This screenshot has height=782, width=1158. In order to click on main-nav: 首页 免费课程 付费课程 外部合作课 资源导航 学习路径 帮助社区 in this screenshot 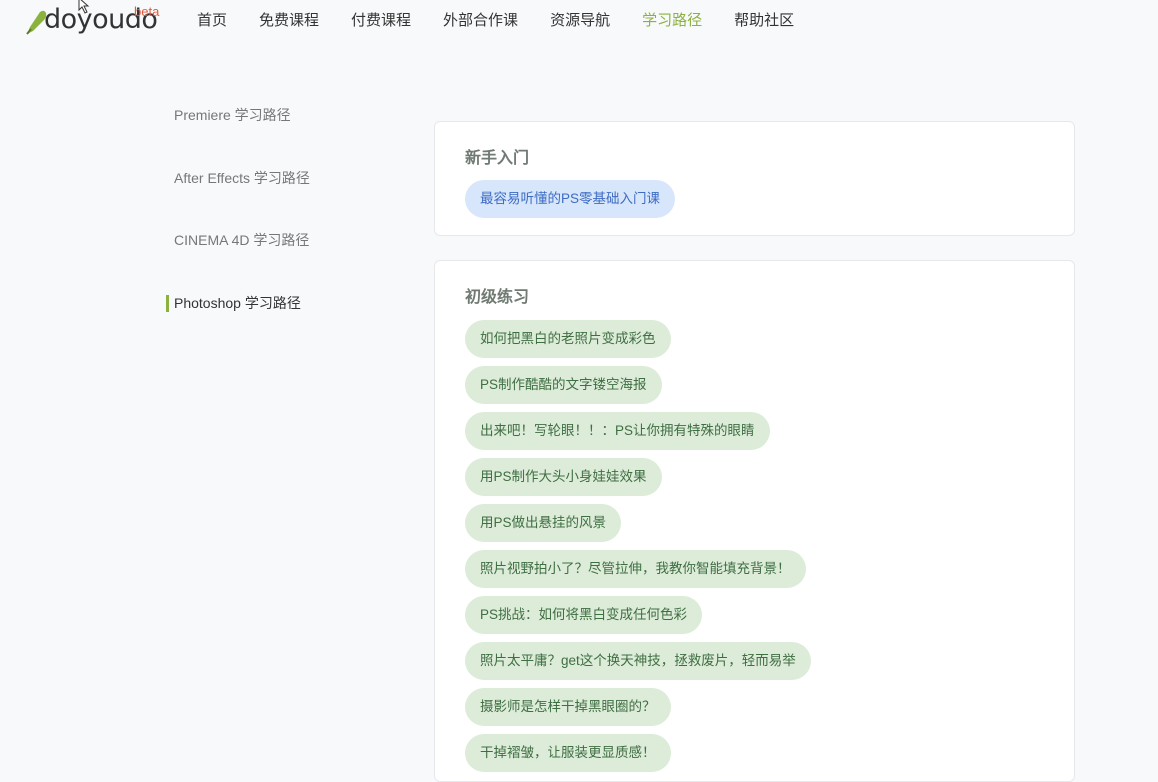, I will do `click(511, 21)`.